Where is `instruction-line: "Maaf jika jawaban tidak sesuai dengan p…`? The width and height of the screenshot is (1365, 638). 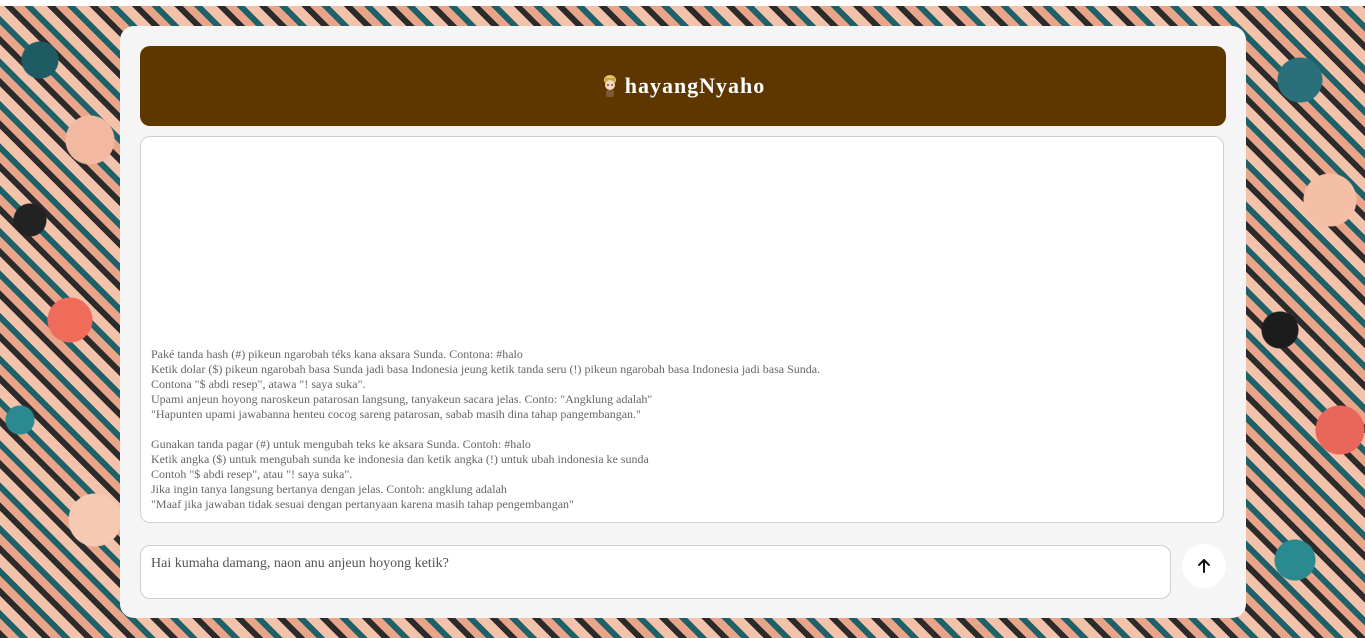 instruction-line: "Maaf jika jawaban tidak sesuai dengan p… is located at coordinates (362, 504).